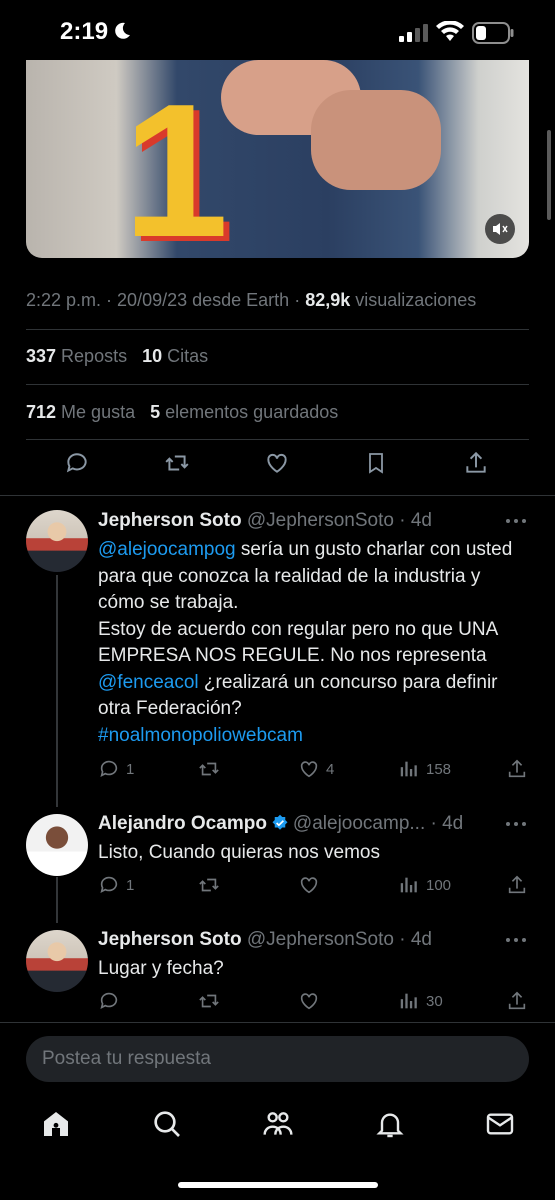  I want to click on home-indicator, so click(278, 1185).